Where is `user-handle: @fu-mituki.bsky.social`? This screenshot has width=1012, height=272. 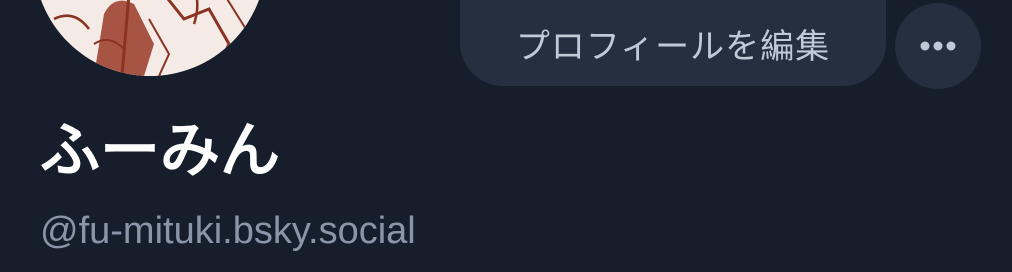 user-handle: @fu-mituki.bsky.social is located at coordinates (228, 231).